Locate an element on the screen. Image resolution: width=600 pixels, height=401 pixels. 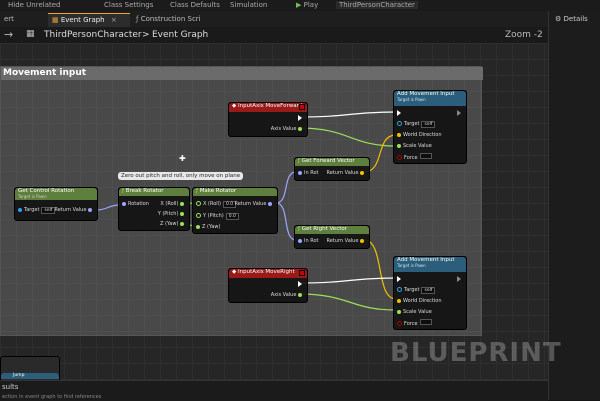
node-header: ƒ Break Rotator is located at coordinates (154, 192).